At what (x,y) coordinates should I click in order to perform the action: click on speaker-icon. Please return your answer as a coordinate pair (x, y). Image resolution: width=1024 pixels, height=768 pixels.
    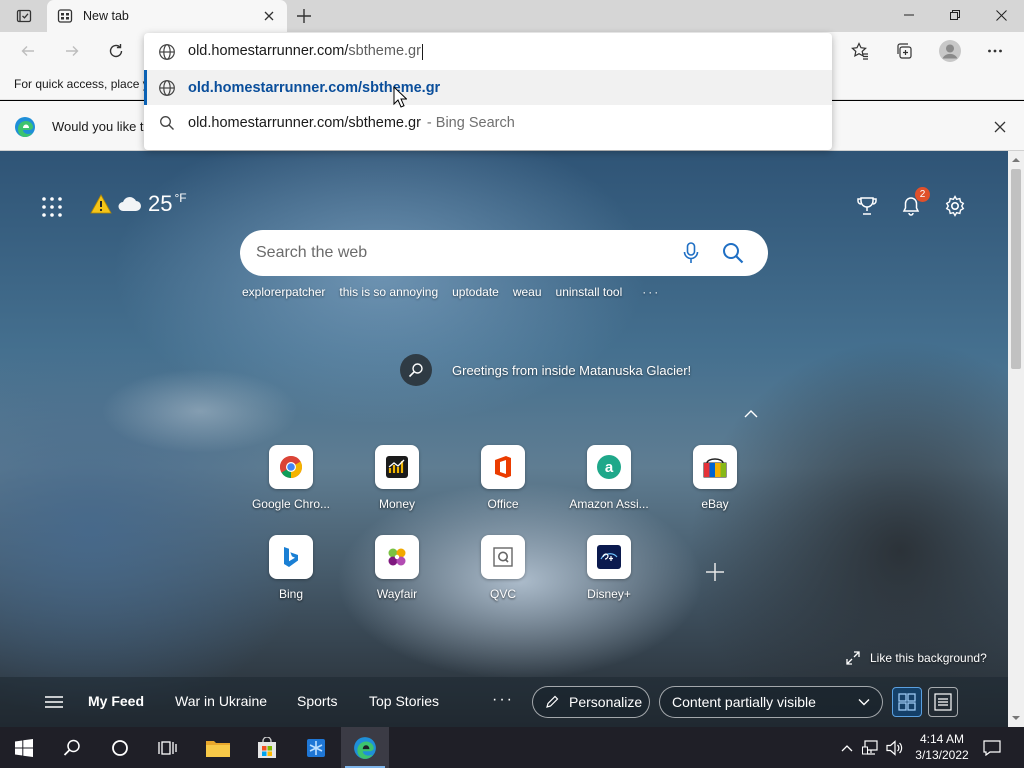
    Looking at the image, I should click on (894, 747).